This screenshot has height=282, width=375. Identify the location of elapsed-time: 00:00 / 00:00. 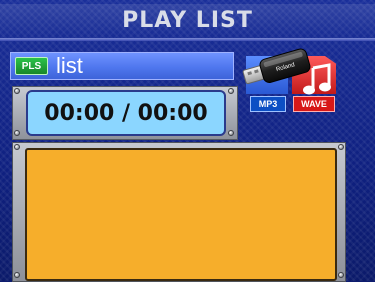
(126, 113).